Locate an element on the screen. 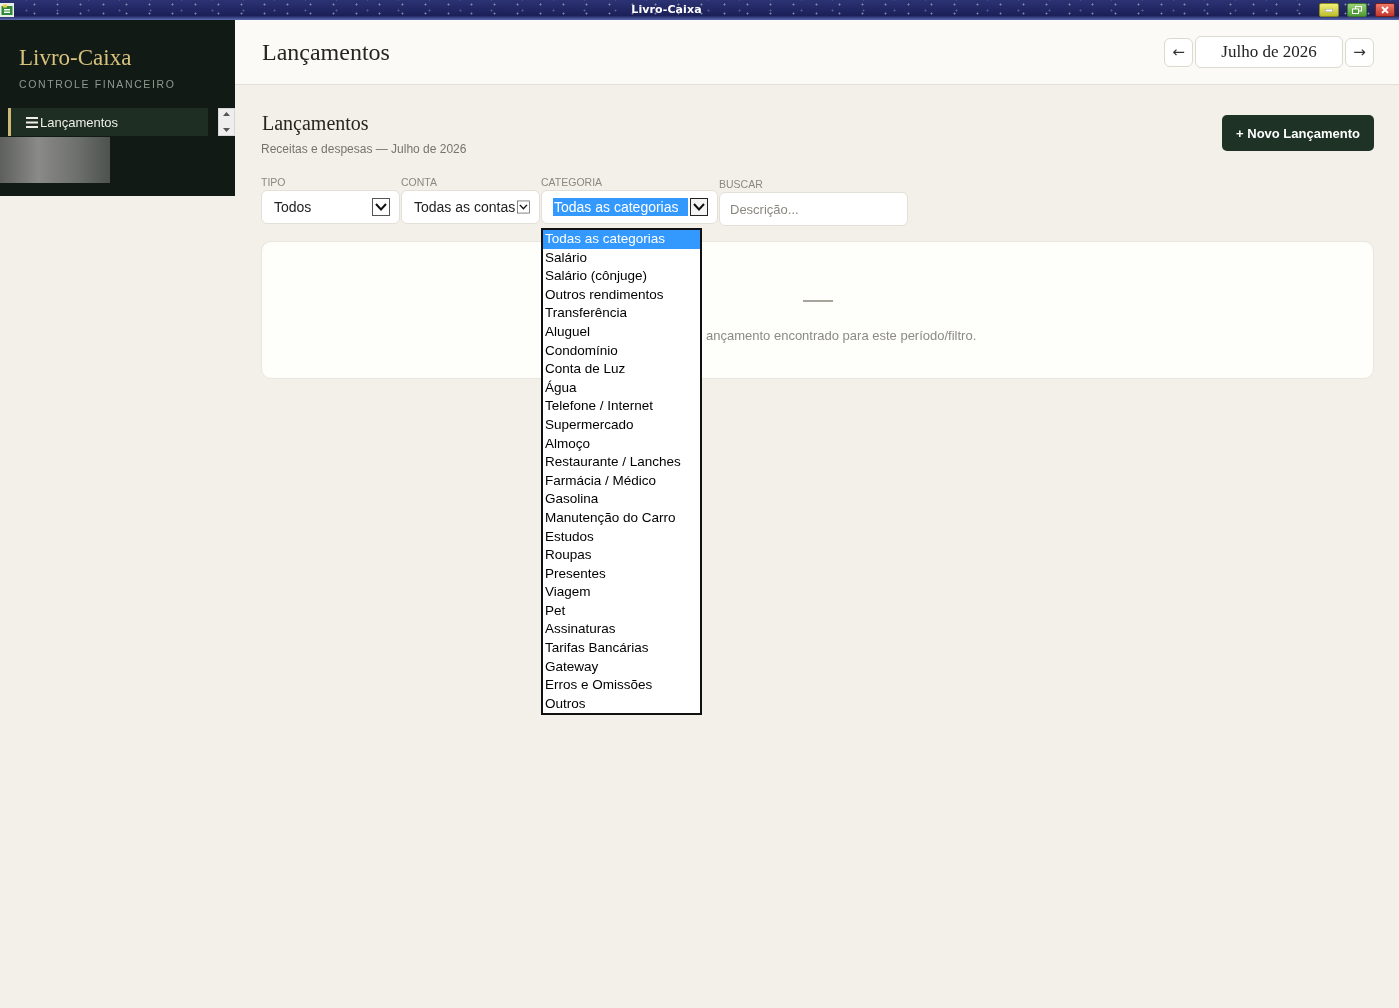 This screenshot has width=1399, height=1008. page-title: Lançamentos is located at coordinates (326, 52).